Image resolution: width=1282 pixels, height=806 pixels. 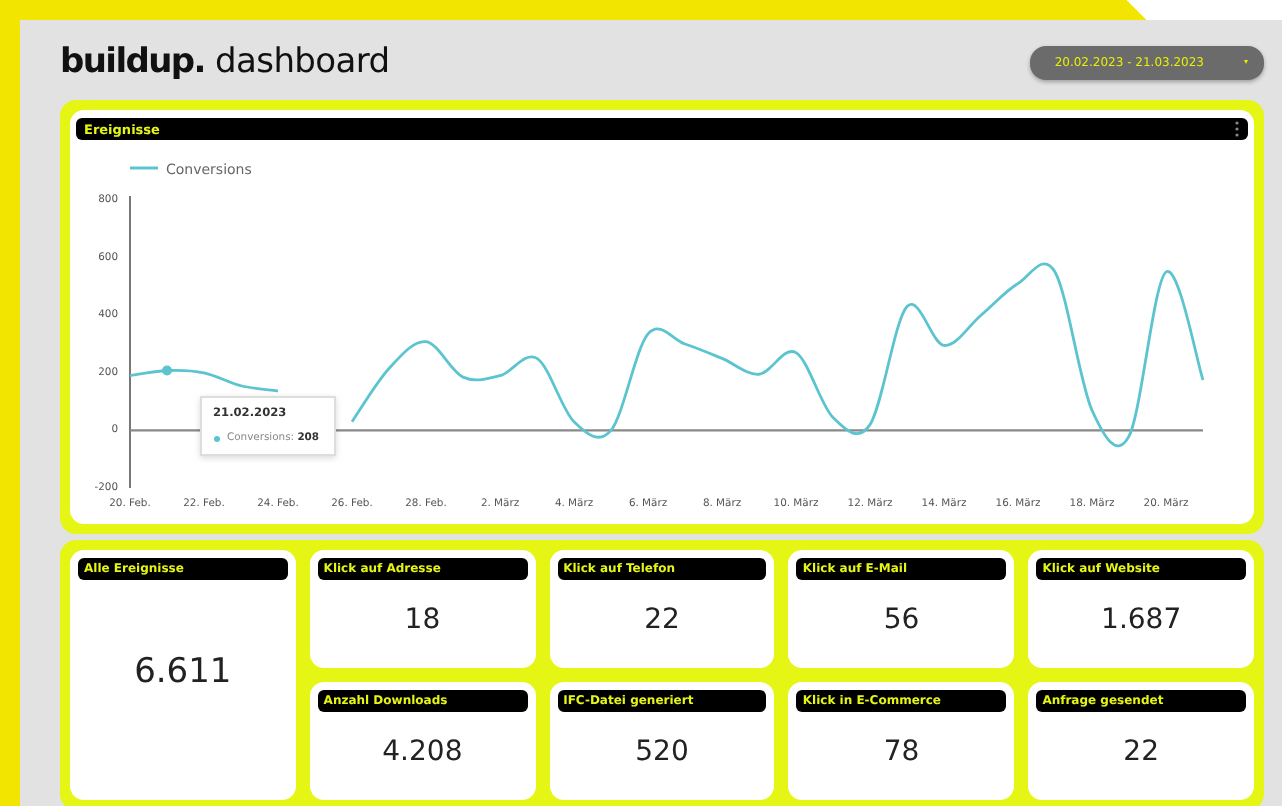 I want to click on stat-value: 56, so click(x=901, y=621).